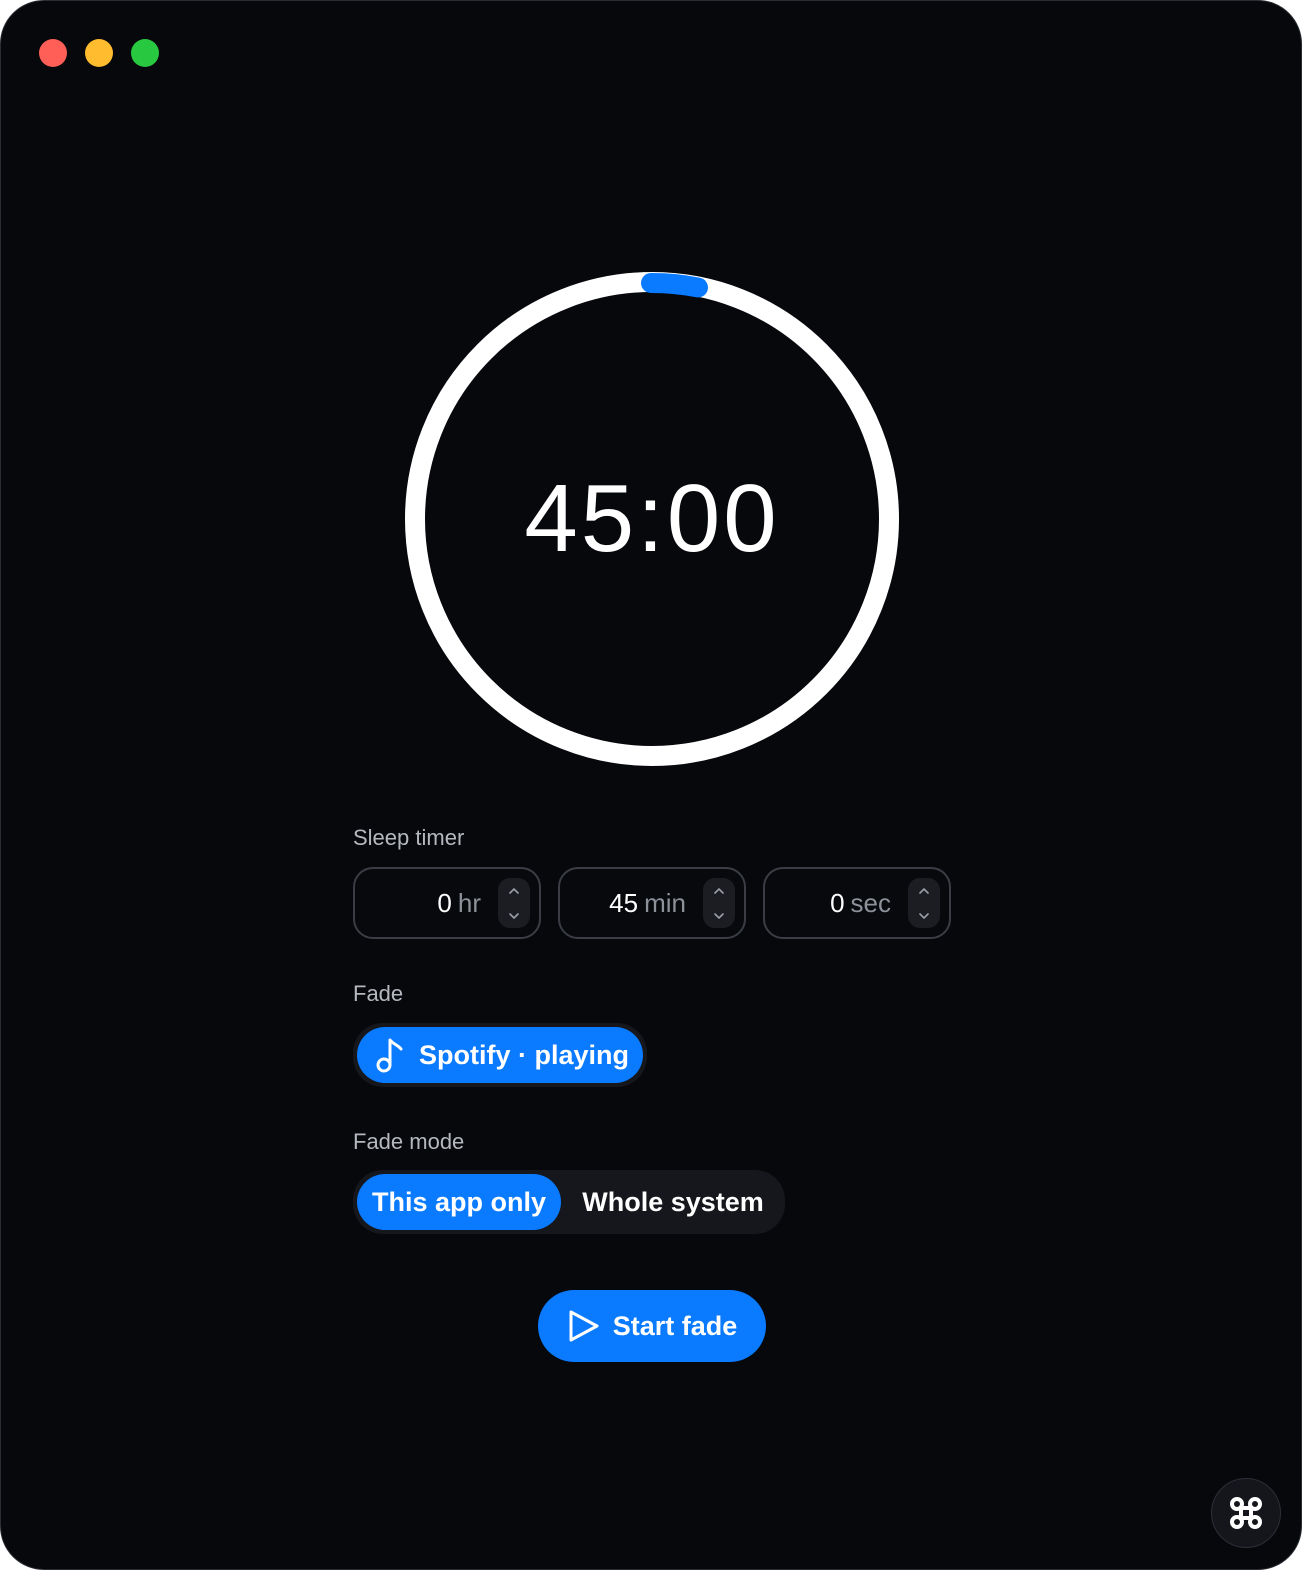 The width and height of the screenshot is (1304, 1572). I want to click on minutes-increment-button, so click(719, 890).